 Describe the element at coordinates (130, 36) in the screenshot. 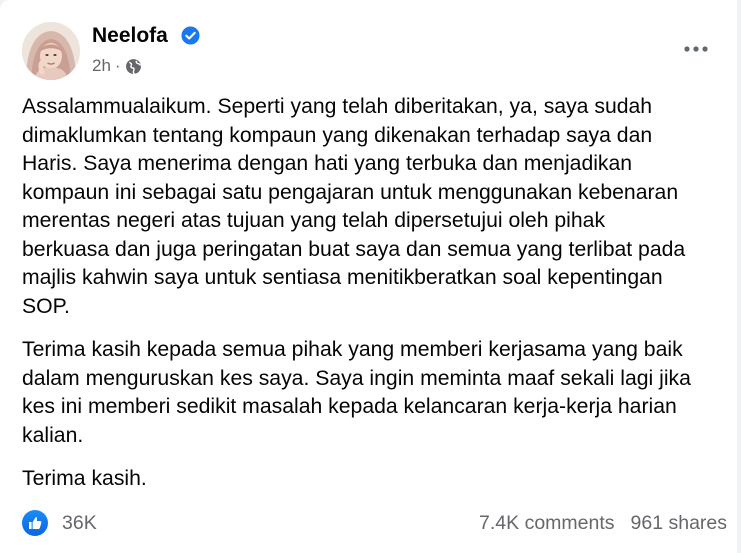

I see `author-name: Neelofa` at that location.